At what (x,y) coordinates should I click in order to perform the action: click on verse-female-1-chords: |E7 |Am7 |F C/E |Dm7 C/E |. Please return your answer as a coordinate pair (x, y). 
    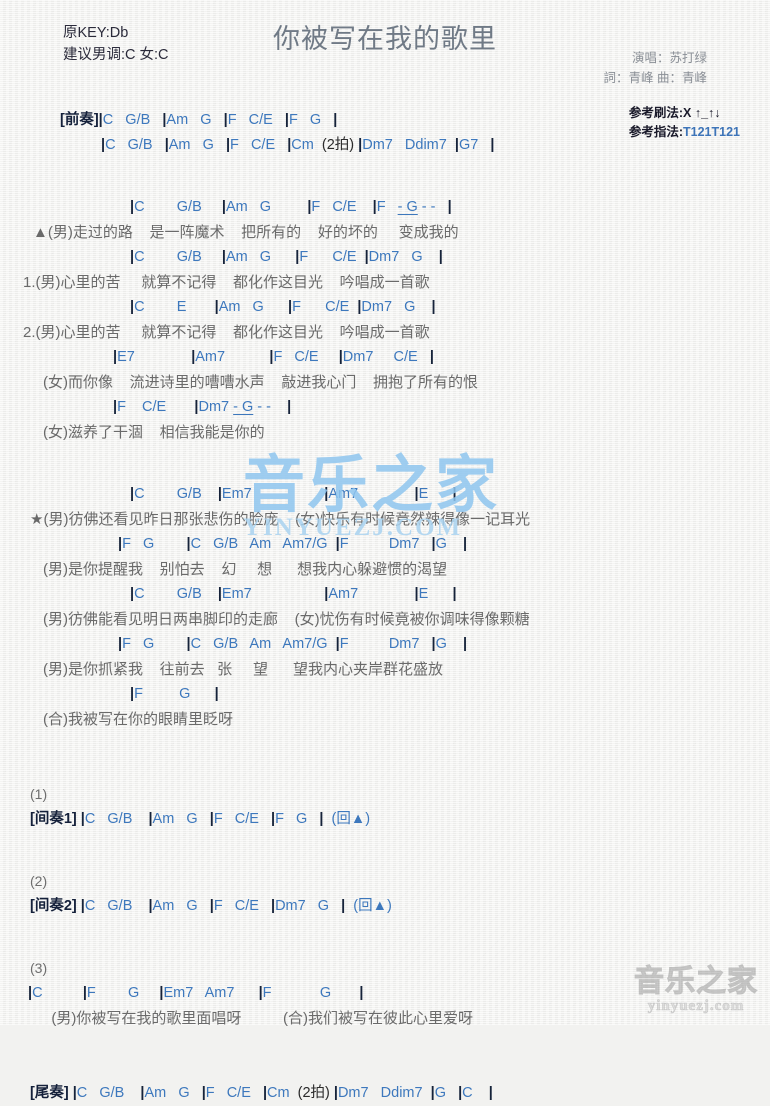
    Looking at the image, I should click on (273, 357).